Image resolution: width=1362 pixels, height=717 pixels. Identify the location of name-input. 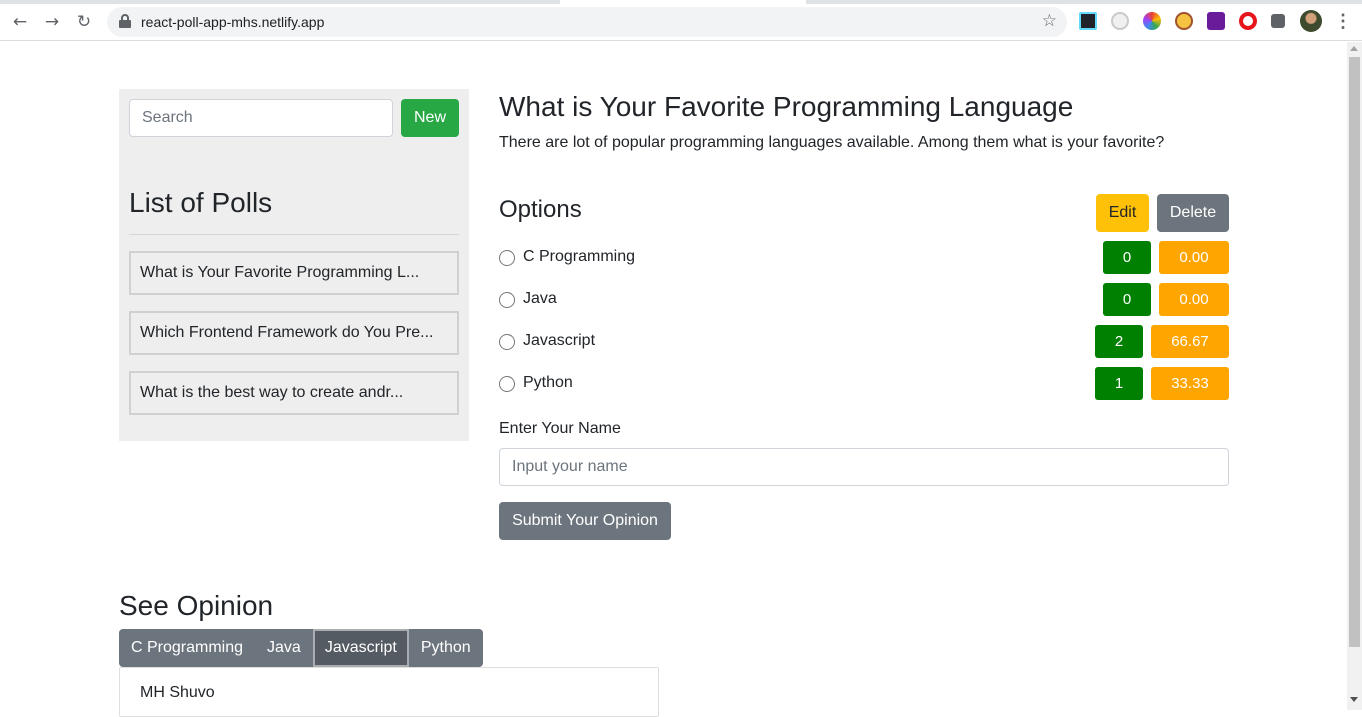
(864, 467).